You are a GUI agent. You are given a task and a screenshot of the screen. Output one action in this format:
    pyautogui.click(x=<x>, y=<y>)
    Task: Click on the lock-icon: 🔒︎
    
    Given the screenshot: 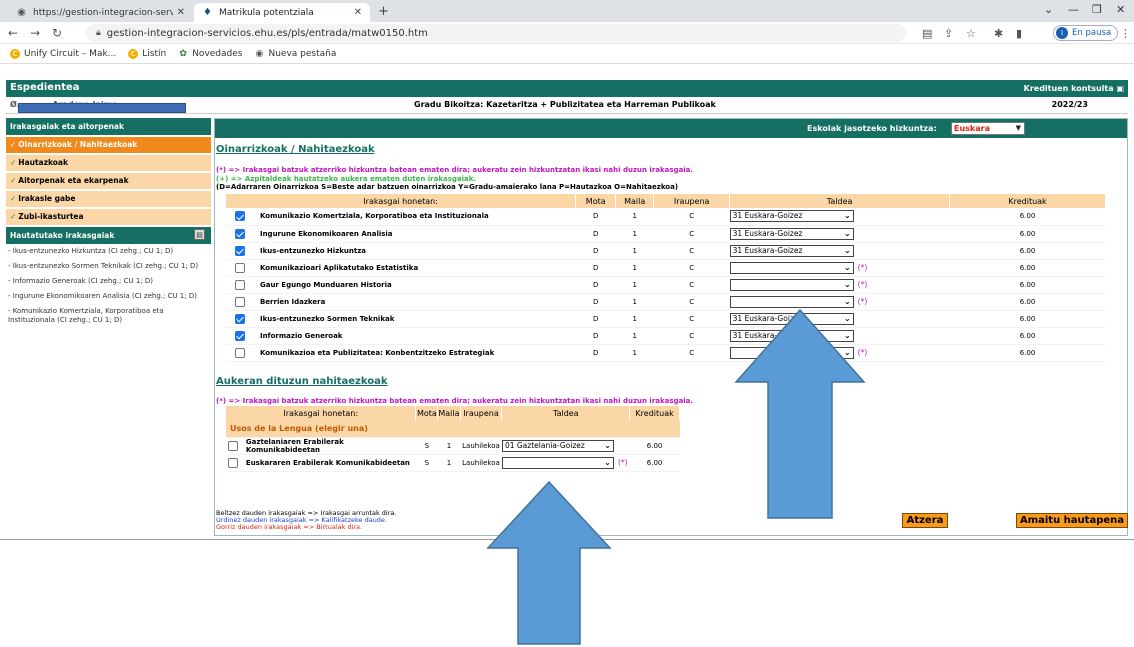 What is the action you would take?
    pyautogui.click(x=98, y=33)
    